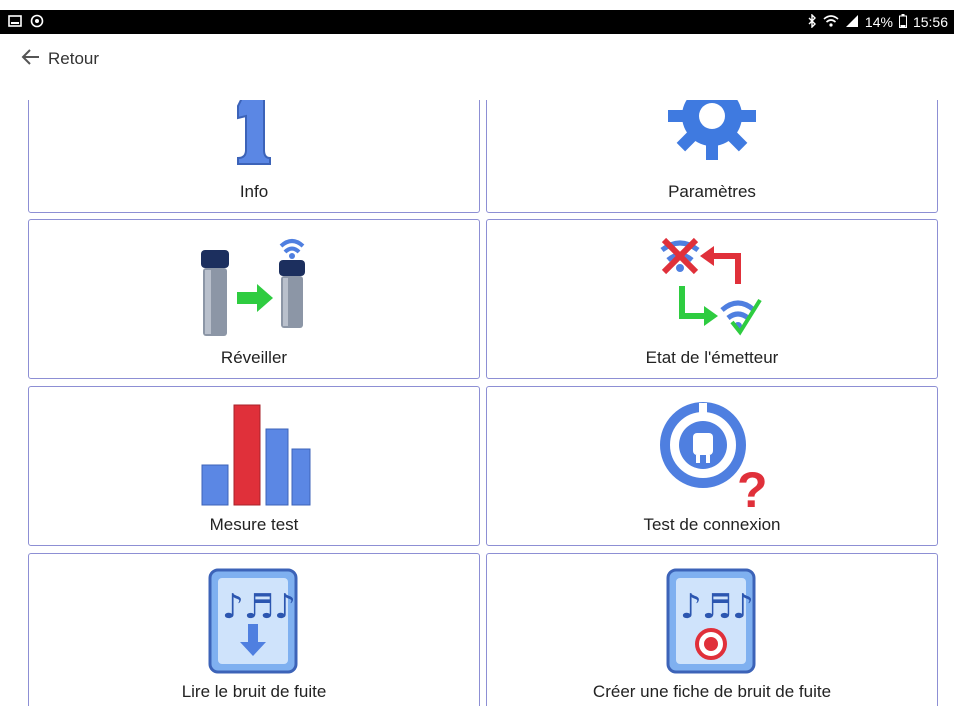  Describe the element at coordinates (37, 22) in the screenshot. I see `sync-icon` at that location.